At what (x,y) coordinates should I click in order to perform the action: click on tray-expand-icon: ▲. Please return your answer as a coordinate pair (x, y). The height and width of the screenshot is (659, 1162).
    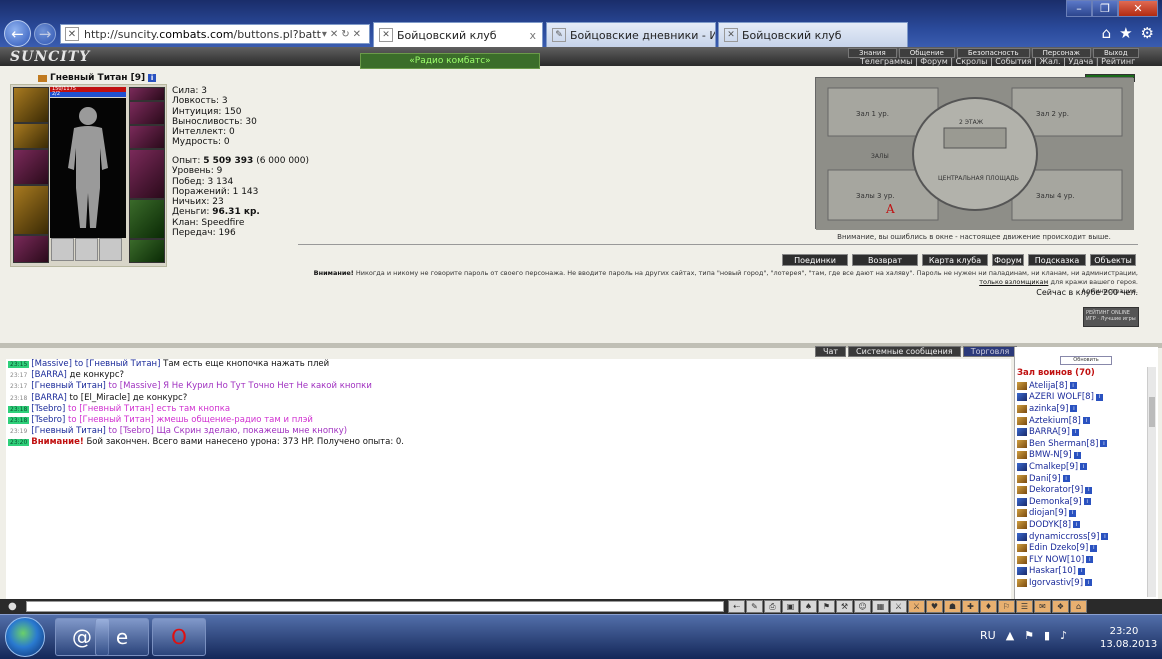
    Looking at the image, I should click on (1010, 635).